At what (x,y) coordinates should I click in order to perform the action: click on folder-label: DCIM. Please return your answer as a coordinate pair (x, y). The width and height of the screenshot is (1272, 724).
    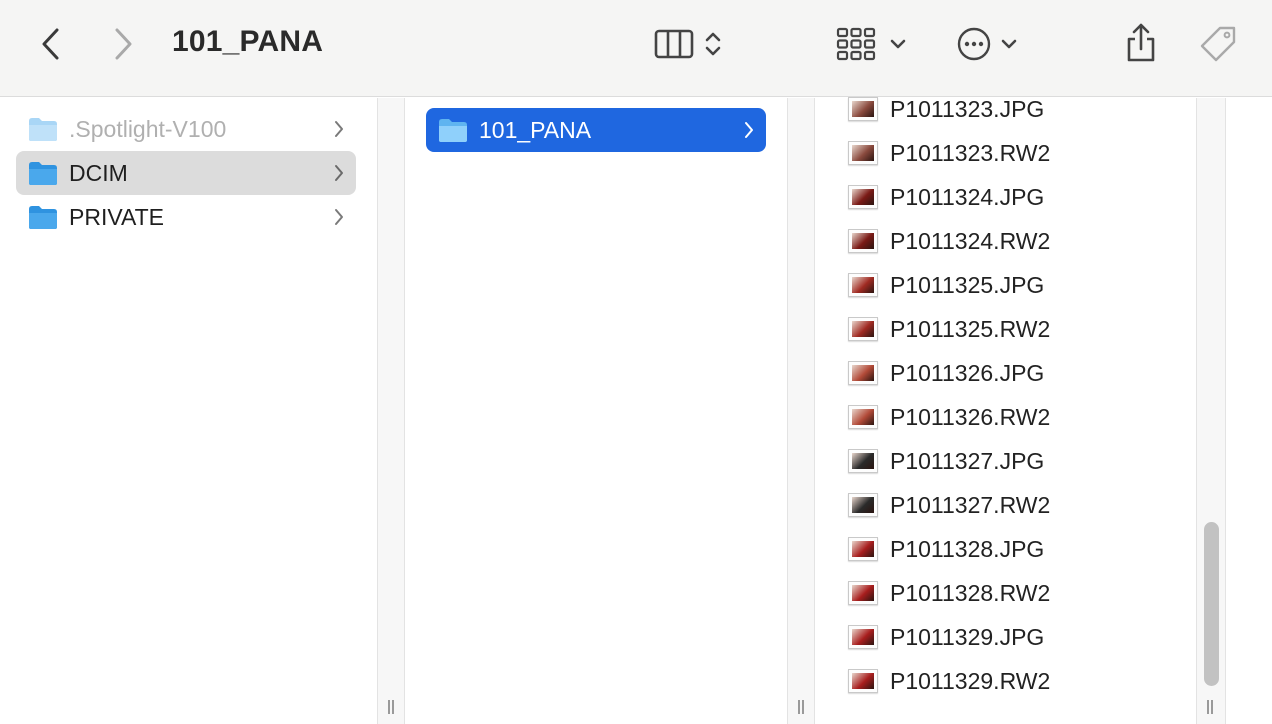
    Looking at the image, I should click on (98, 172).